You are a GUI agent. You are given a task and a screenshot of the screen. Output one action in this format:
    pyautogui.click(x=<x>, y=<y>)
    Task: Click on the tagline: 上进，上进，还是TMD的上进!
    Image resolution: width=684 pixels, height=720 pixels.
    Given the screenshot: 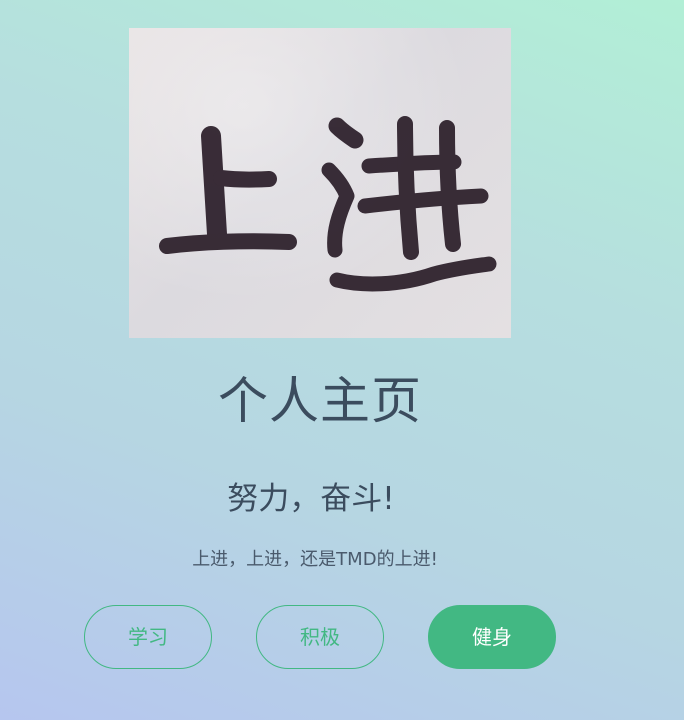 What is the action you would take?
    pyautogui.click(x=315, y=559)
    